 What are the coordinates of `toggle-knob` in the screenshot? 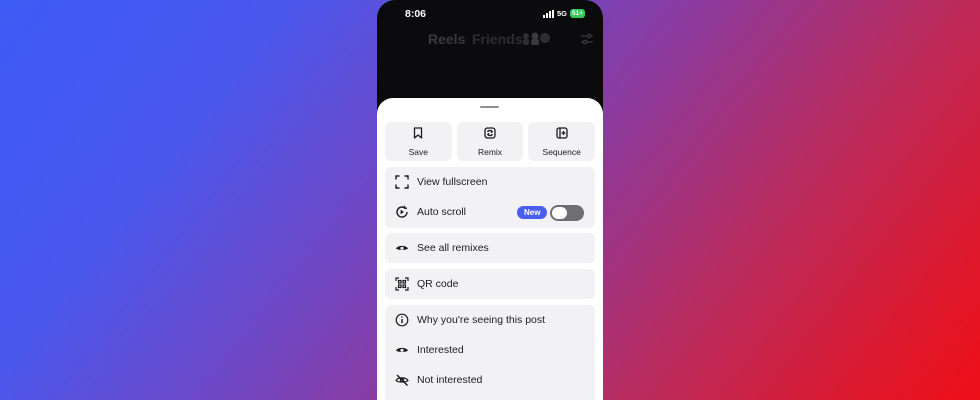 It's located at (559, 213).